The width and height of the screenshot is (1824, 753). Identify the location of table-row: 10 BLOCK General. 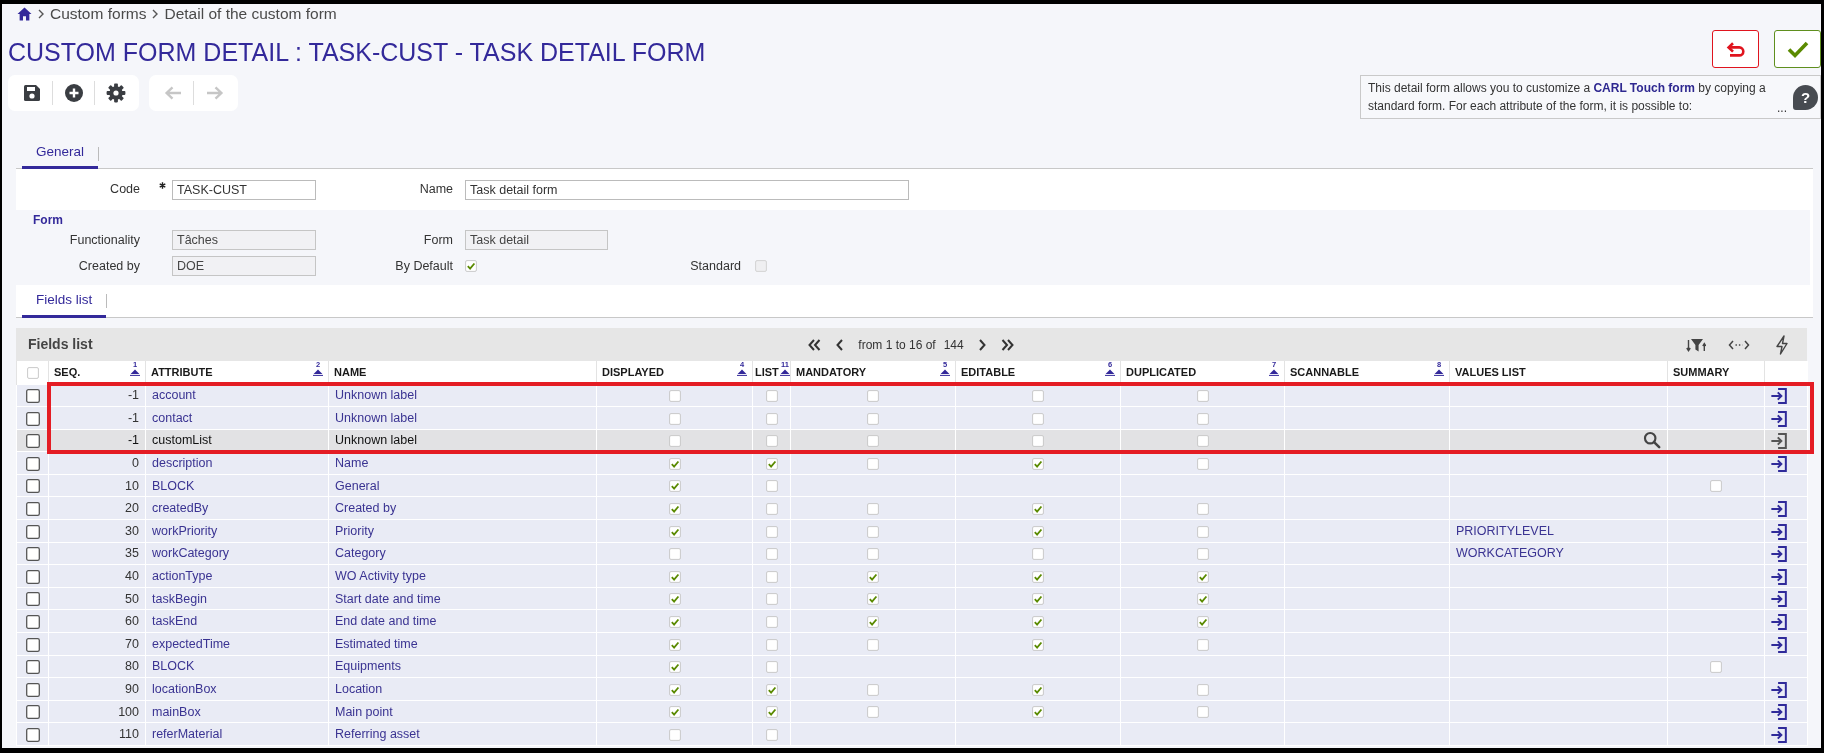
(912, 485).